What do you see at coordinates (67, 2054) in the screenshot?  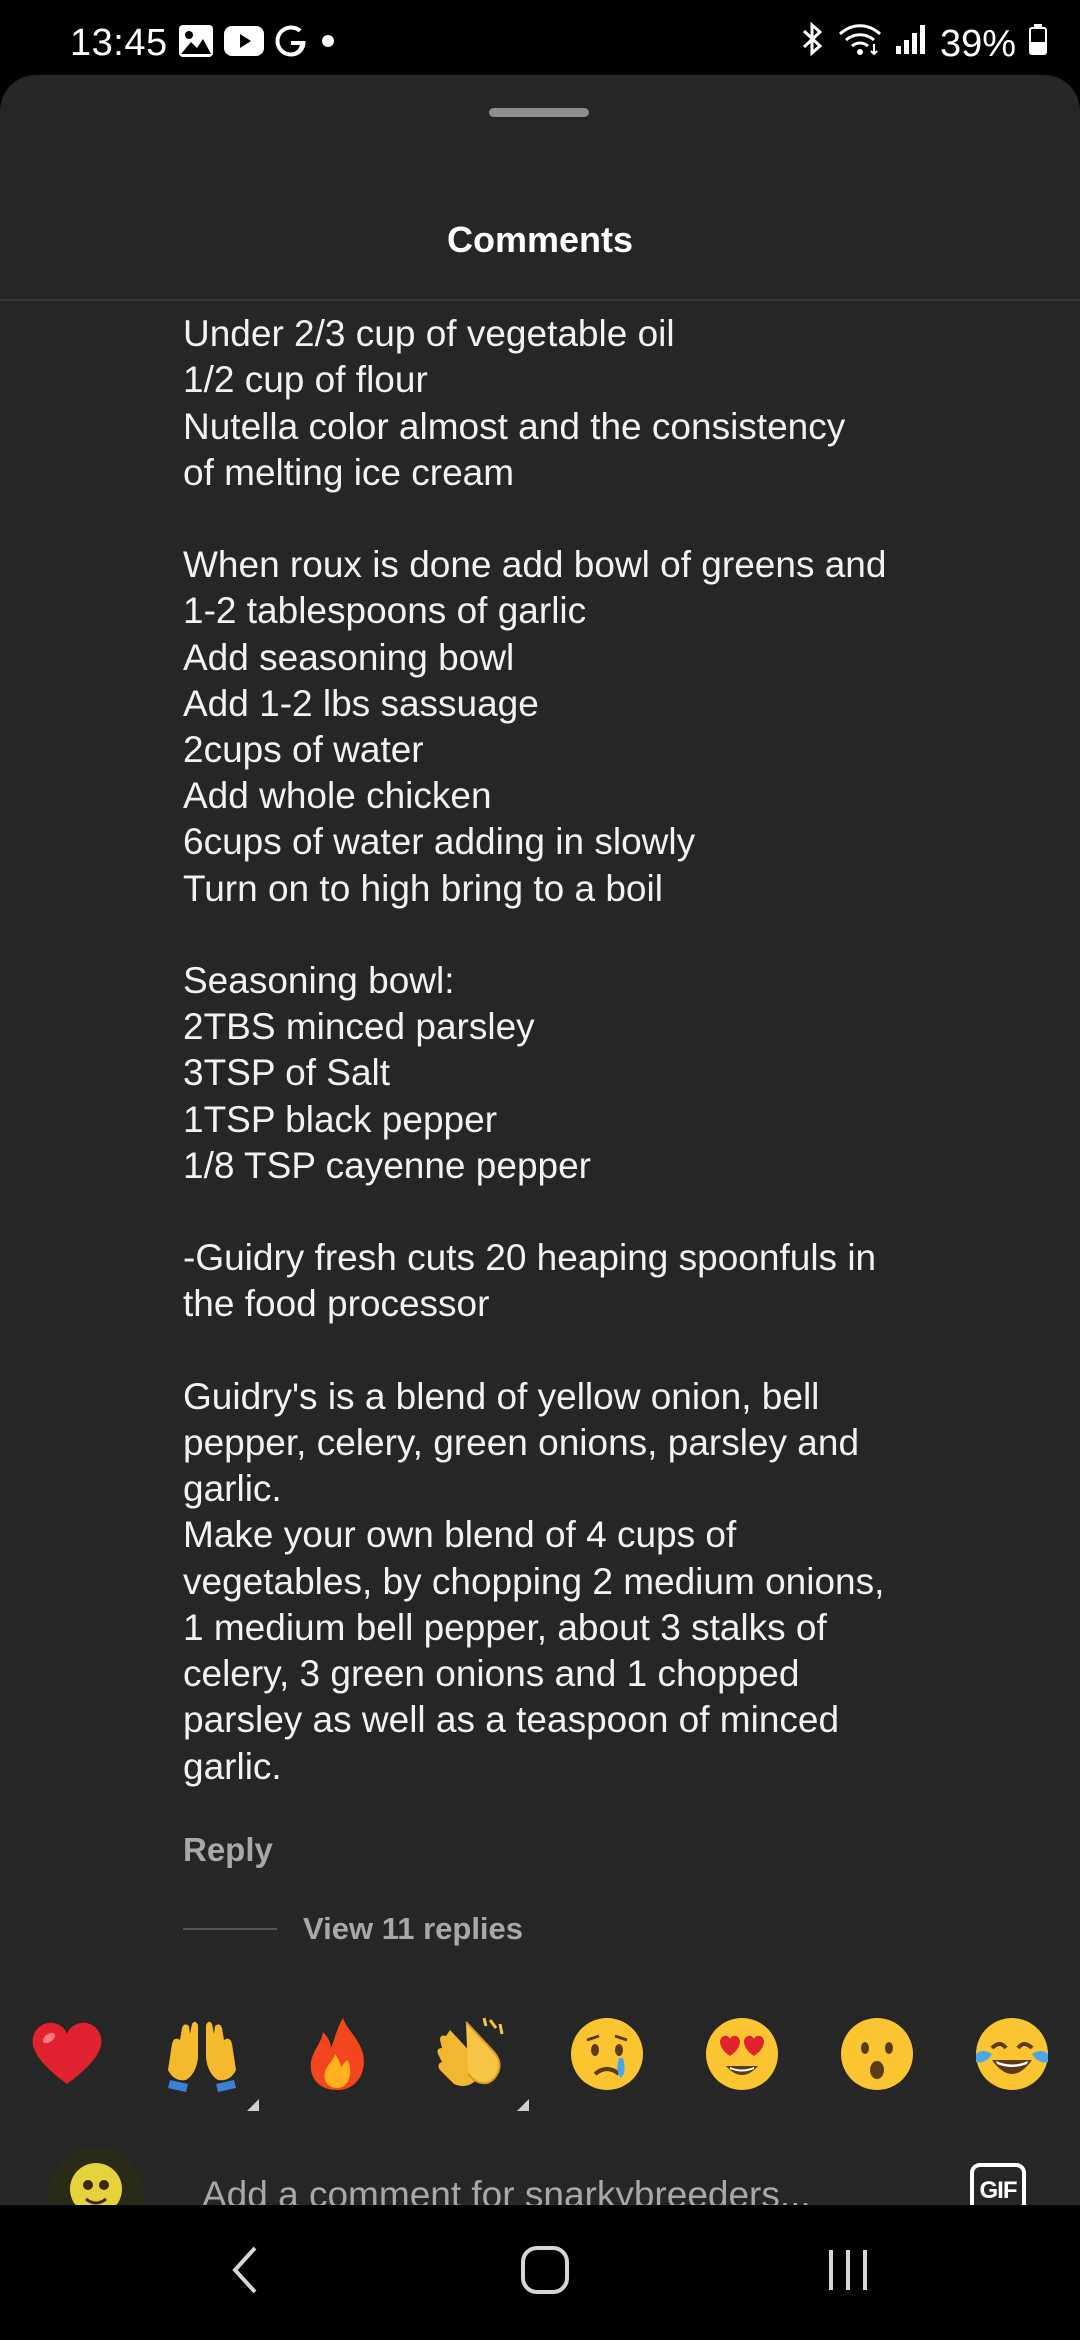 I see `red-heart-emoji` at bounding box center [67, 2054].